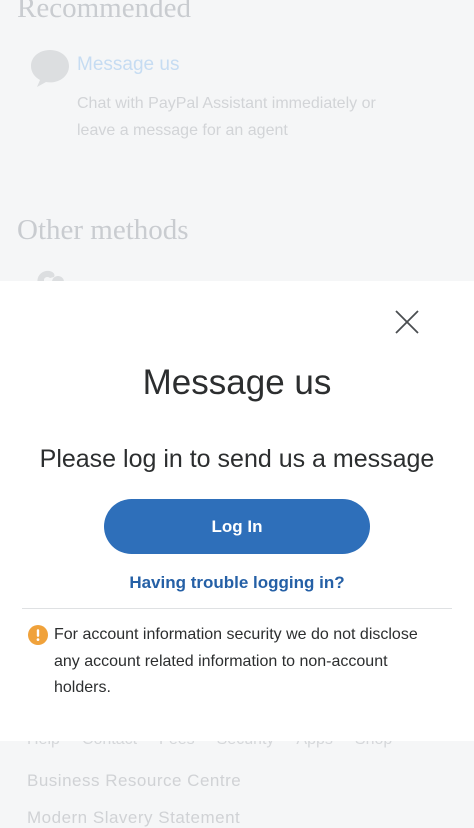  What do you see at coordinates (237, 583) in the screenshot?
I see `trouble-logging-in-link: Having trouble logging in?` at bounding box center [237, 583].